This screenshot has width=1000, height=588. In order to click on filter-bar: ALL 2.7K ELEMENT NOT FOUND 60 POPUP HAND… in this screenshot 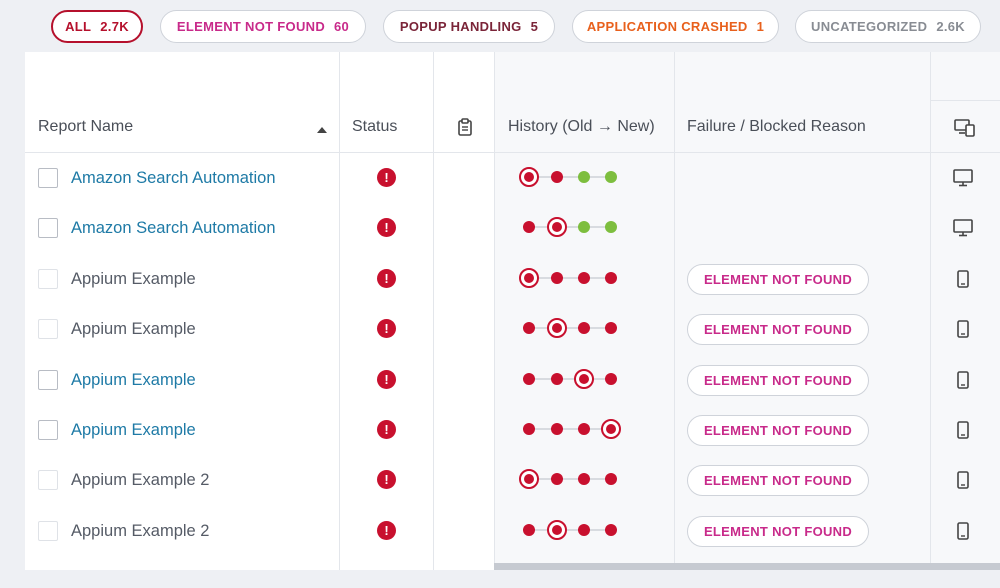, I will do `click(500, 26)`.